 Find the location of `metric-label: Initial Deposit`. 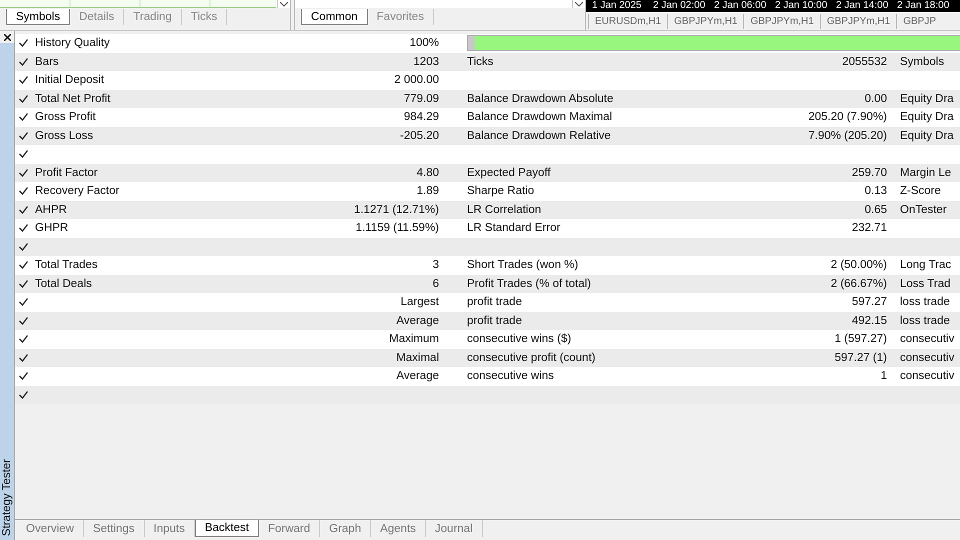

metric-label: Initial Deposit is located at coordinates (69, 80).